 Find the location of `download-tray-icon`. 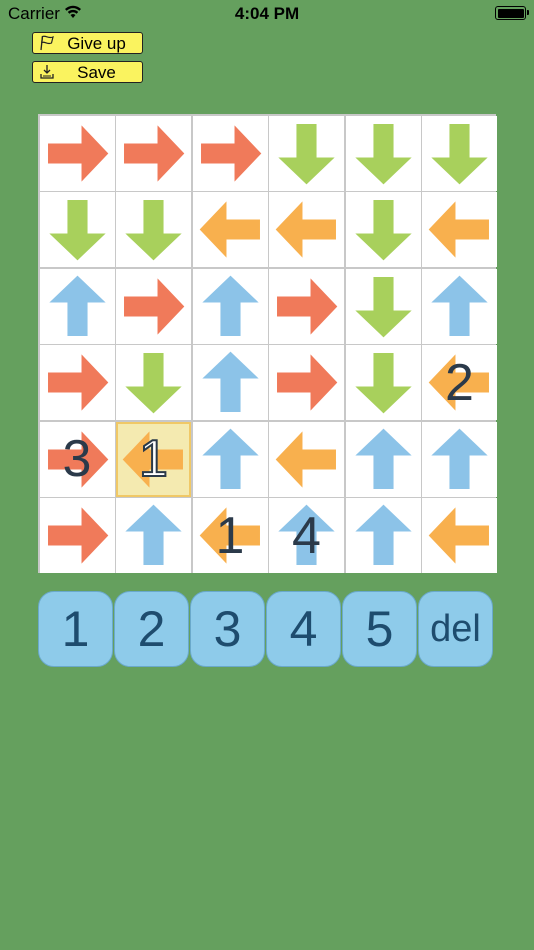

download-tray-icon is located at coordinates (47, 72).